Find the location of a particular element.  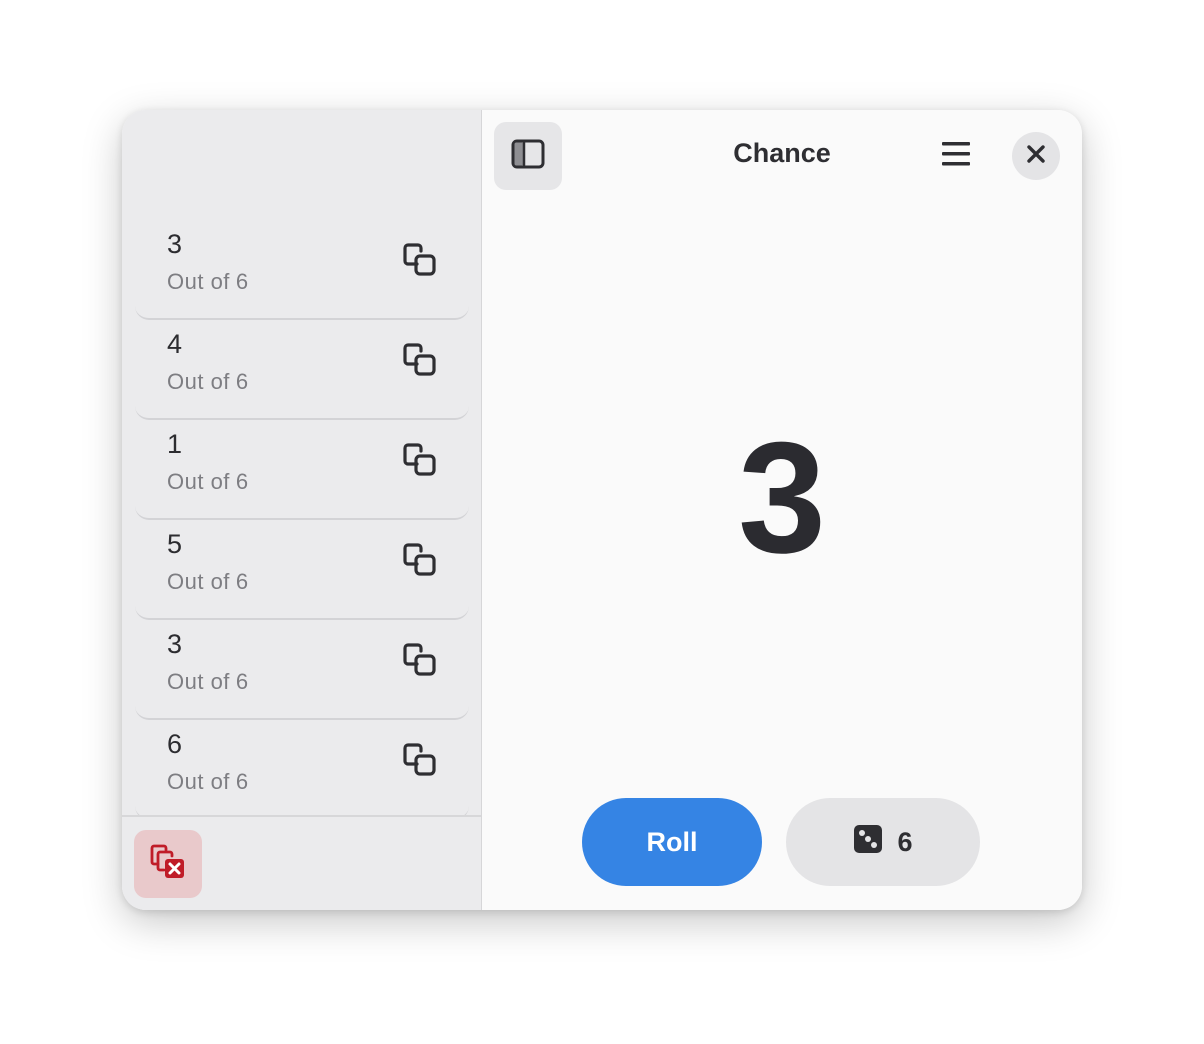

roll-button: Roll is located at coordinates (672, 842).